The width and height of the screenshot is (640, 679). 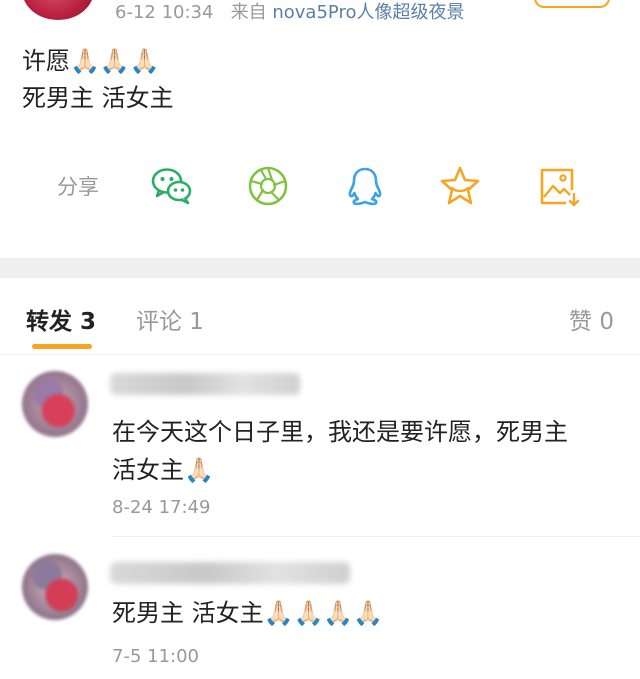 What do you see at coordinates (320, 185) in the screenshot?
I see `share-row: 分享` at bounding box center [320, 185].